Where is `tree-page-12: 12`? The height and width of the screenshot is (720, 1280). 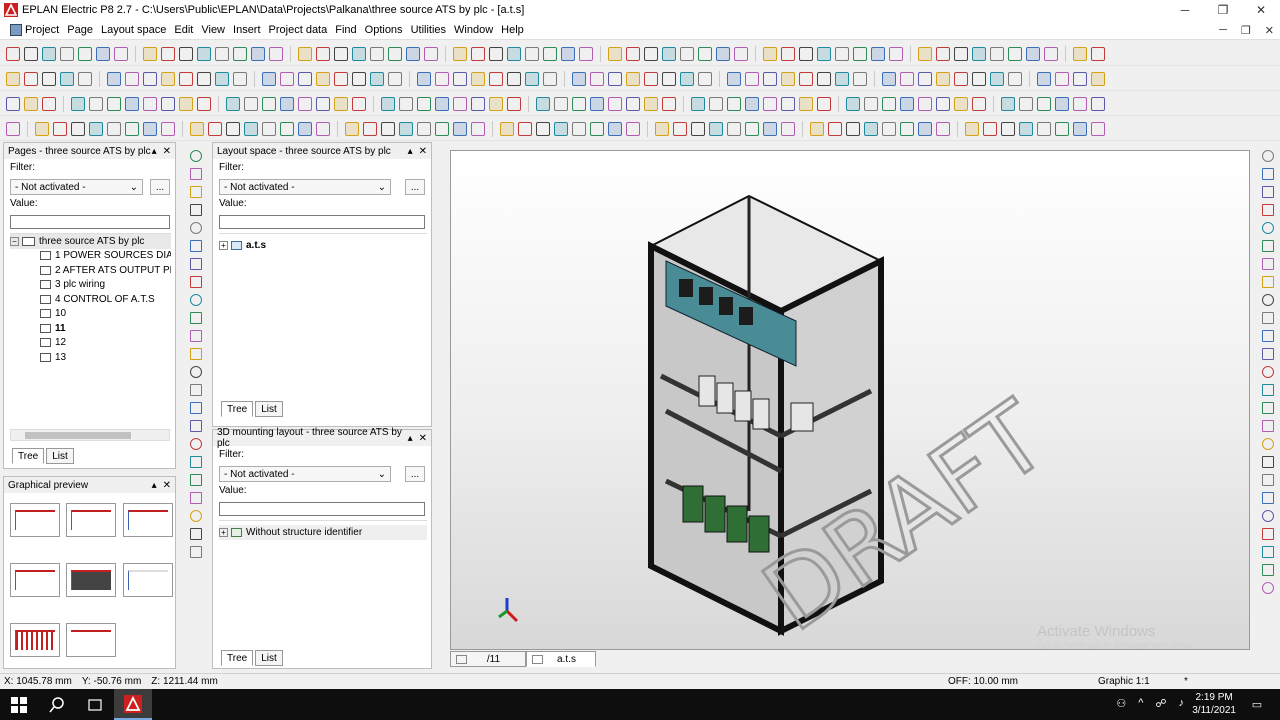
tree-page-12: 12 is located at coordinates (90, 343).